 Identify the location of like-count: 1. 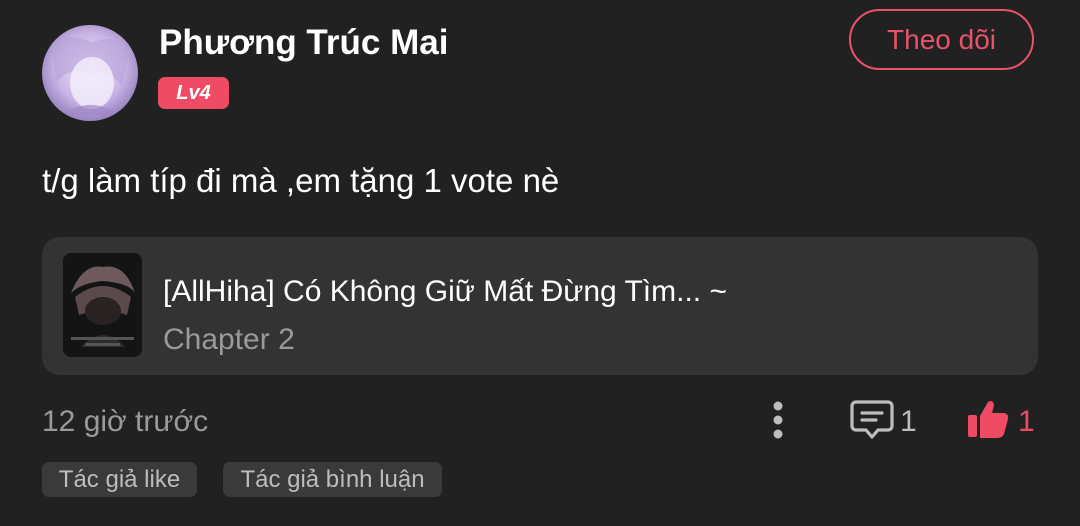
(1026, 421).